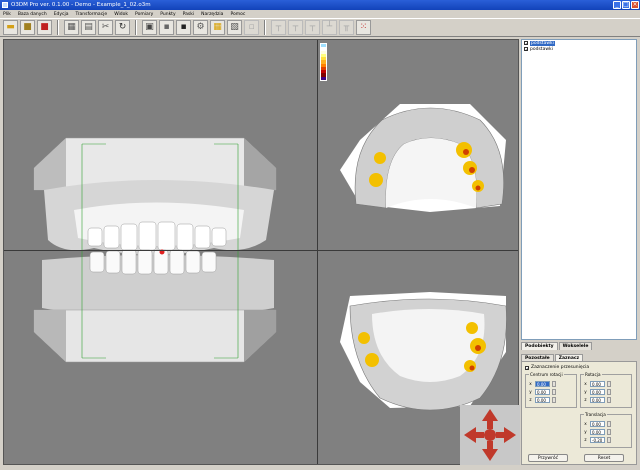  Describe the element at coordinates (312, 27) in the screenshot. I see `pin3-icon: ┬` at that location.